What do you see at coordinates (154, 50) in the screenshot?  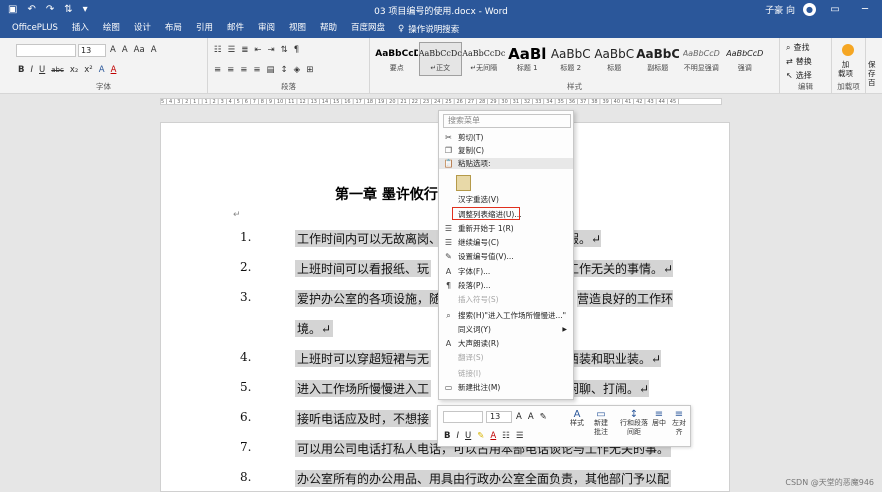 I see `clear-format-icon: A` at bounding box center [154, 50].